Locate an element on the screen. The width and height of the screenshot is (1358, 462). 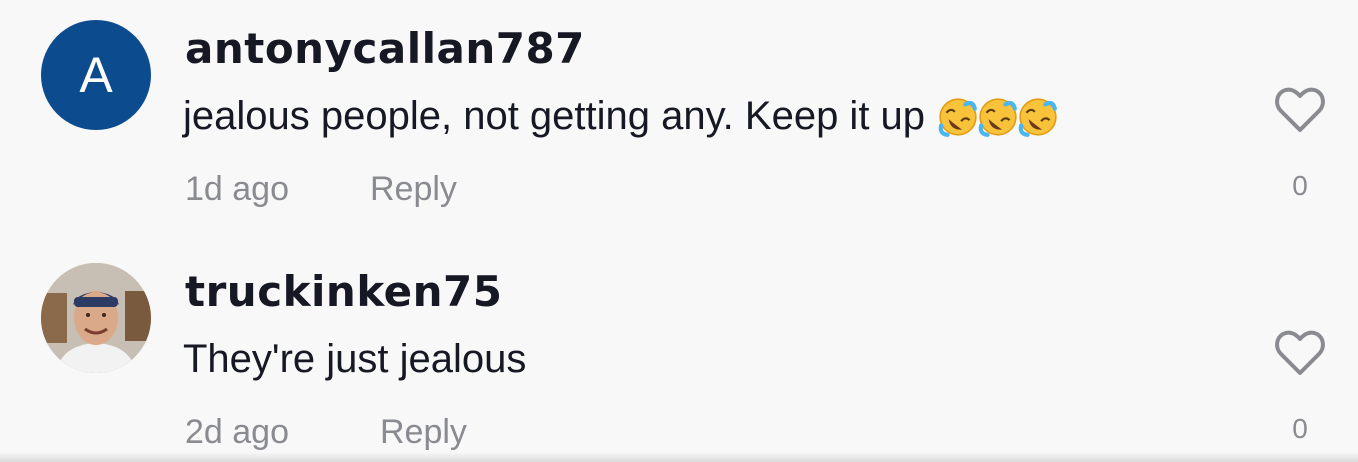
comment-text-body: They're just jealous is located at coordinates (355, 359).